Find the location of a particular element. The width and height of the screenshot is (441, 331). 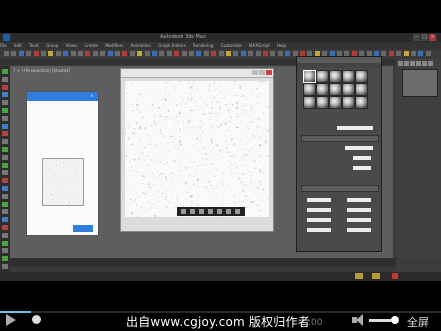

menu-item: File is located at coordinates (3, 45).